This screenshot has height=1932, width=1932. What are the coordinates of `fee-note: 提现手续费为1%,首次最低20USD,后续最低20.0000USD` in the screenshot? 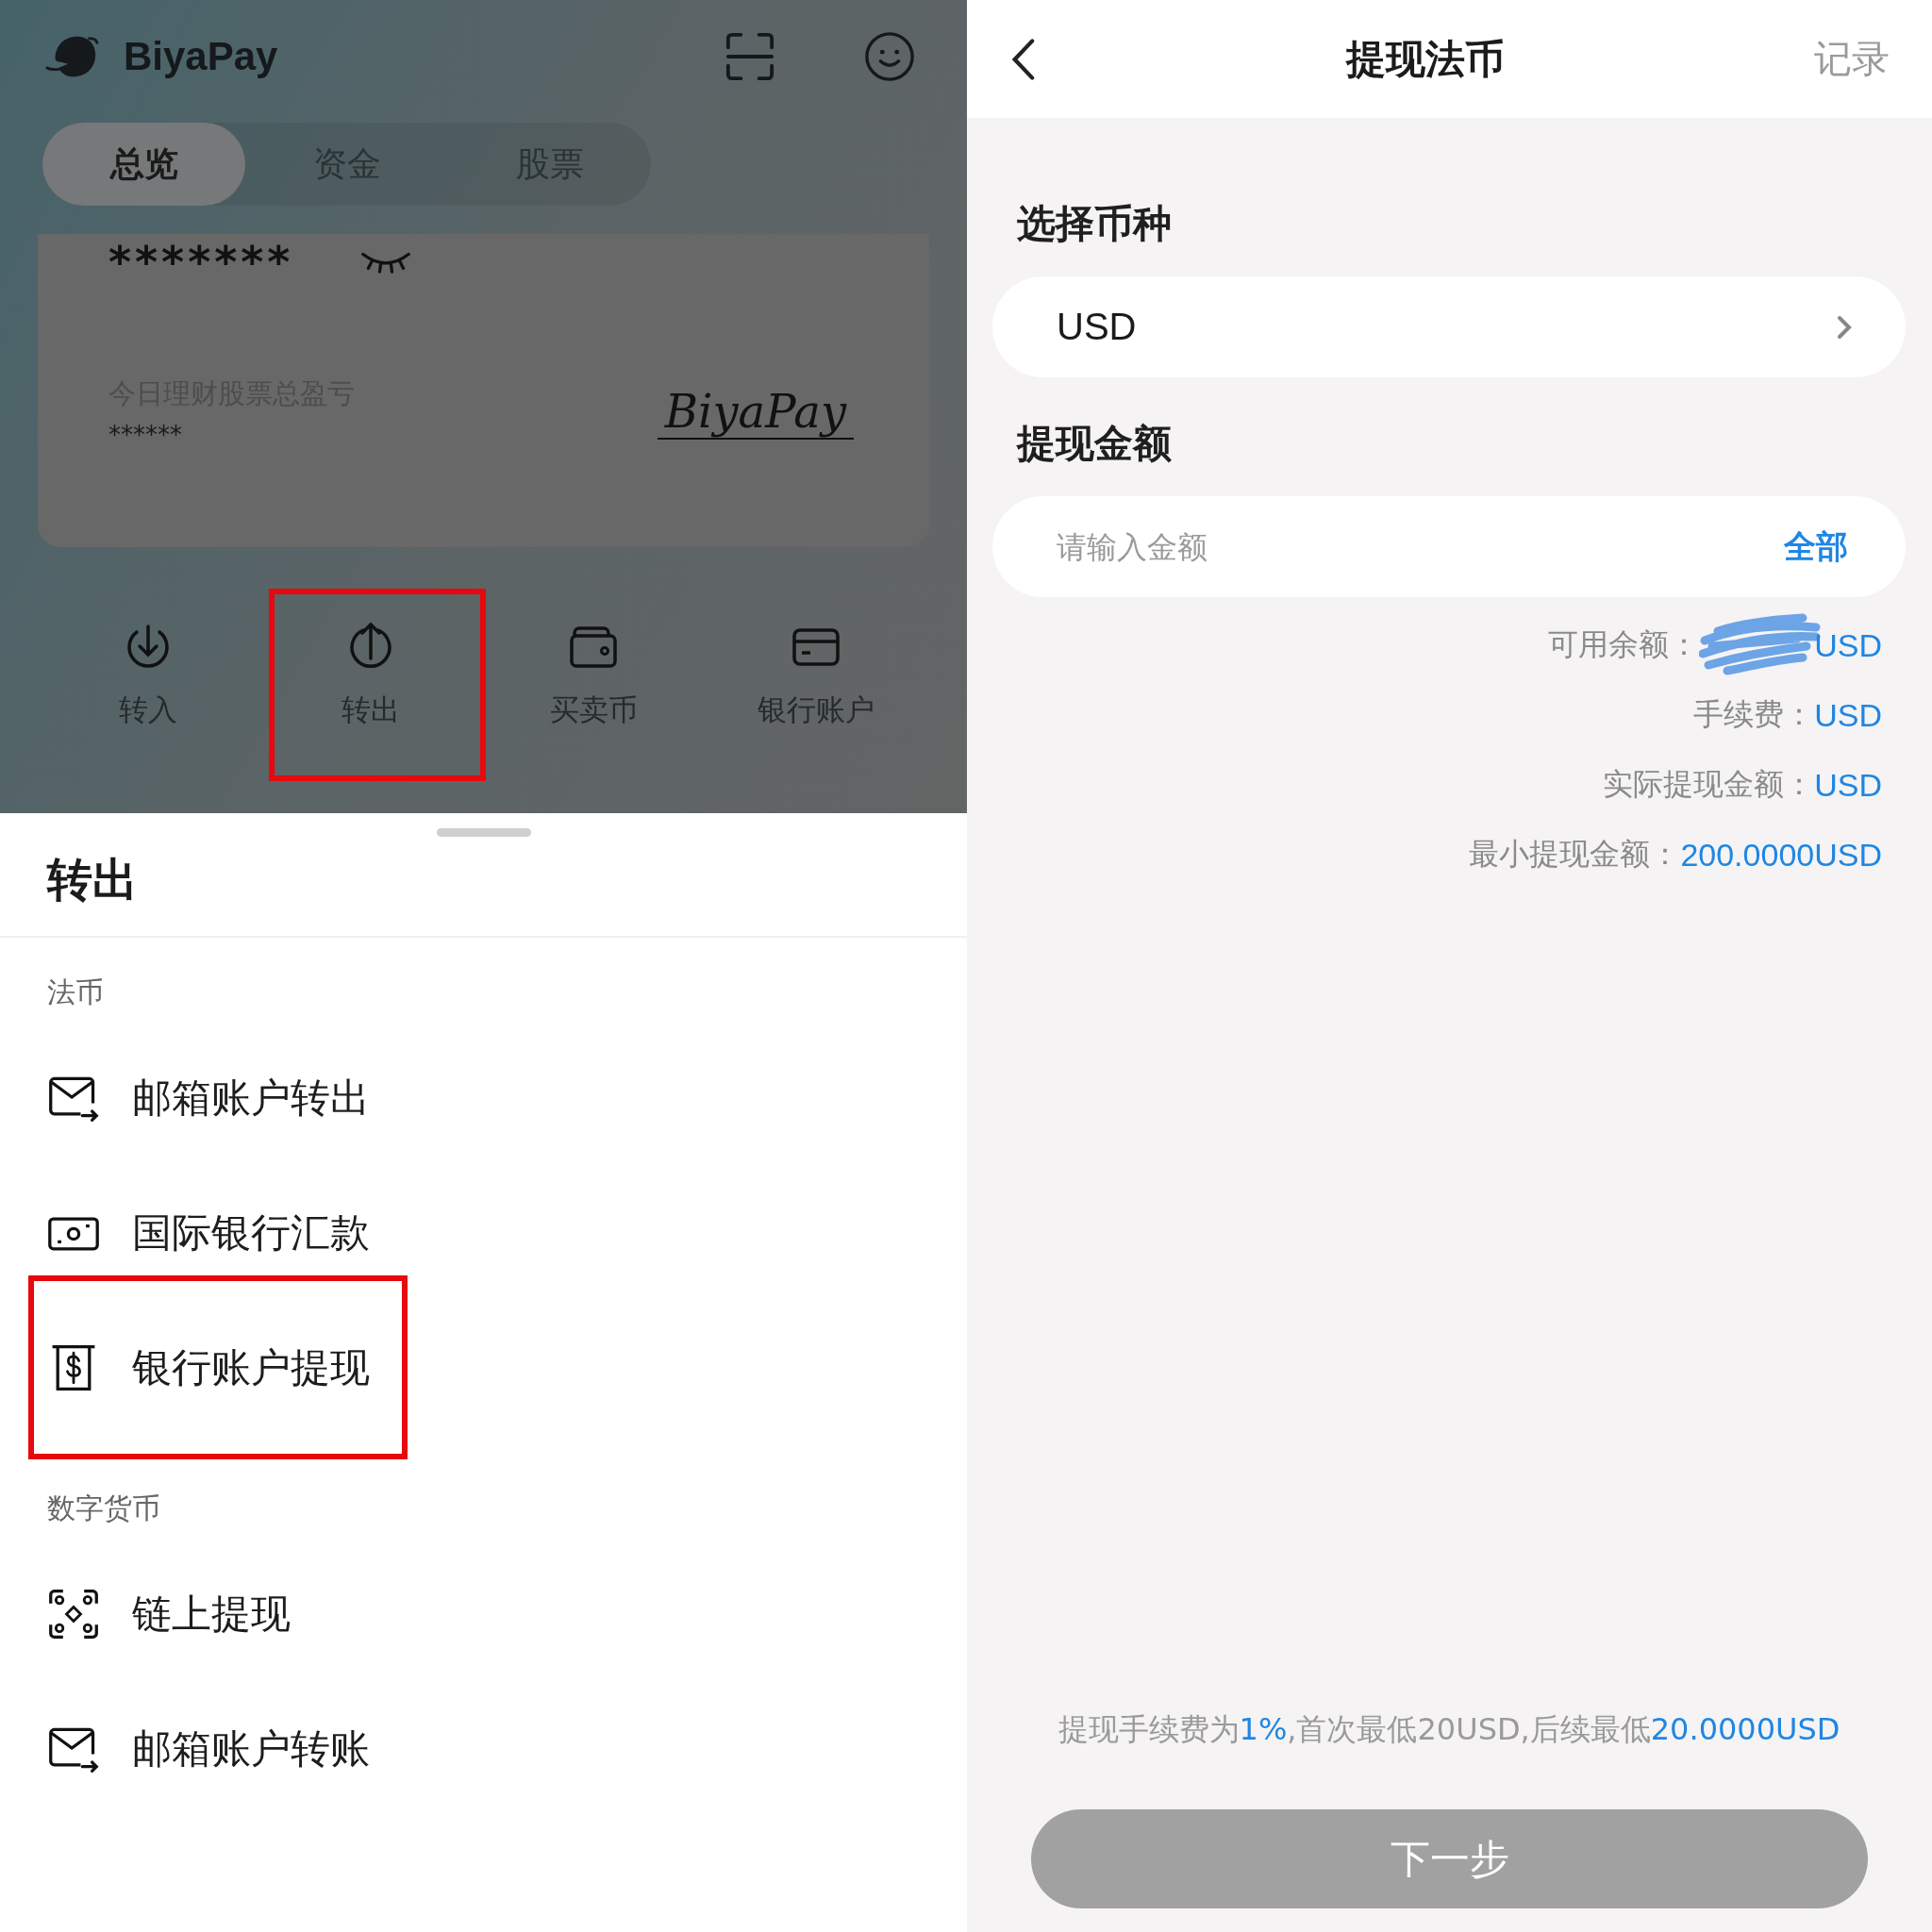 It's located at (1449, 1729).